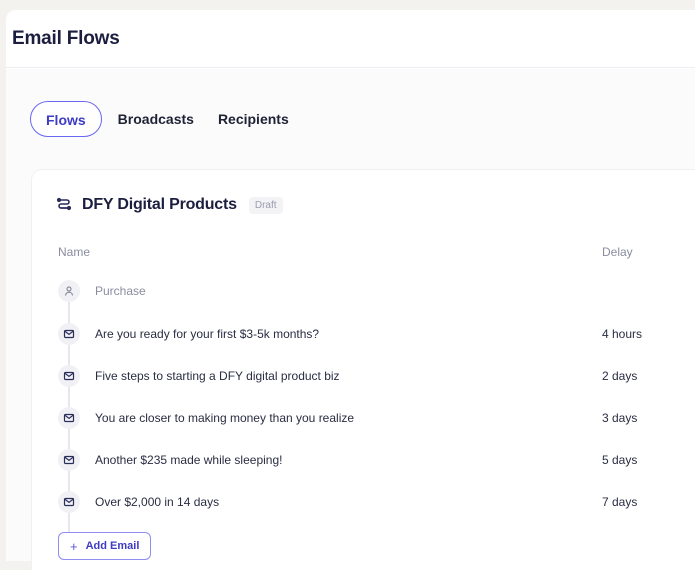 The image size is (695, 570). I want to click on email-delay: 5 days, so click(620, 460).